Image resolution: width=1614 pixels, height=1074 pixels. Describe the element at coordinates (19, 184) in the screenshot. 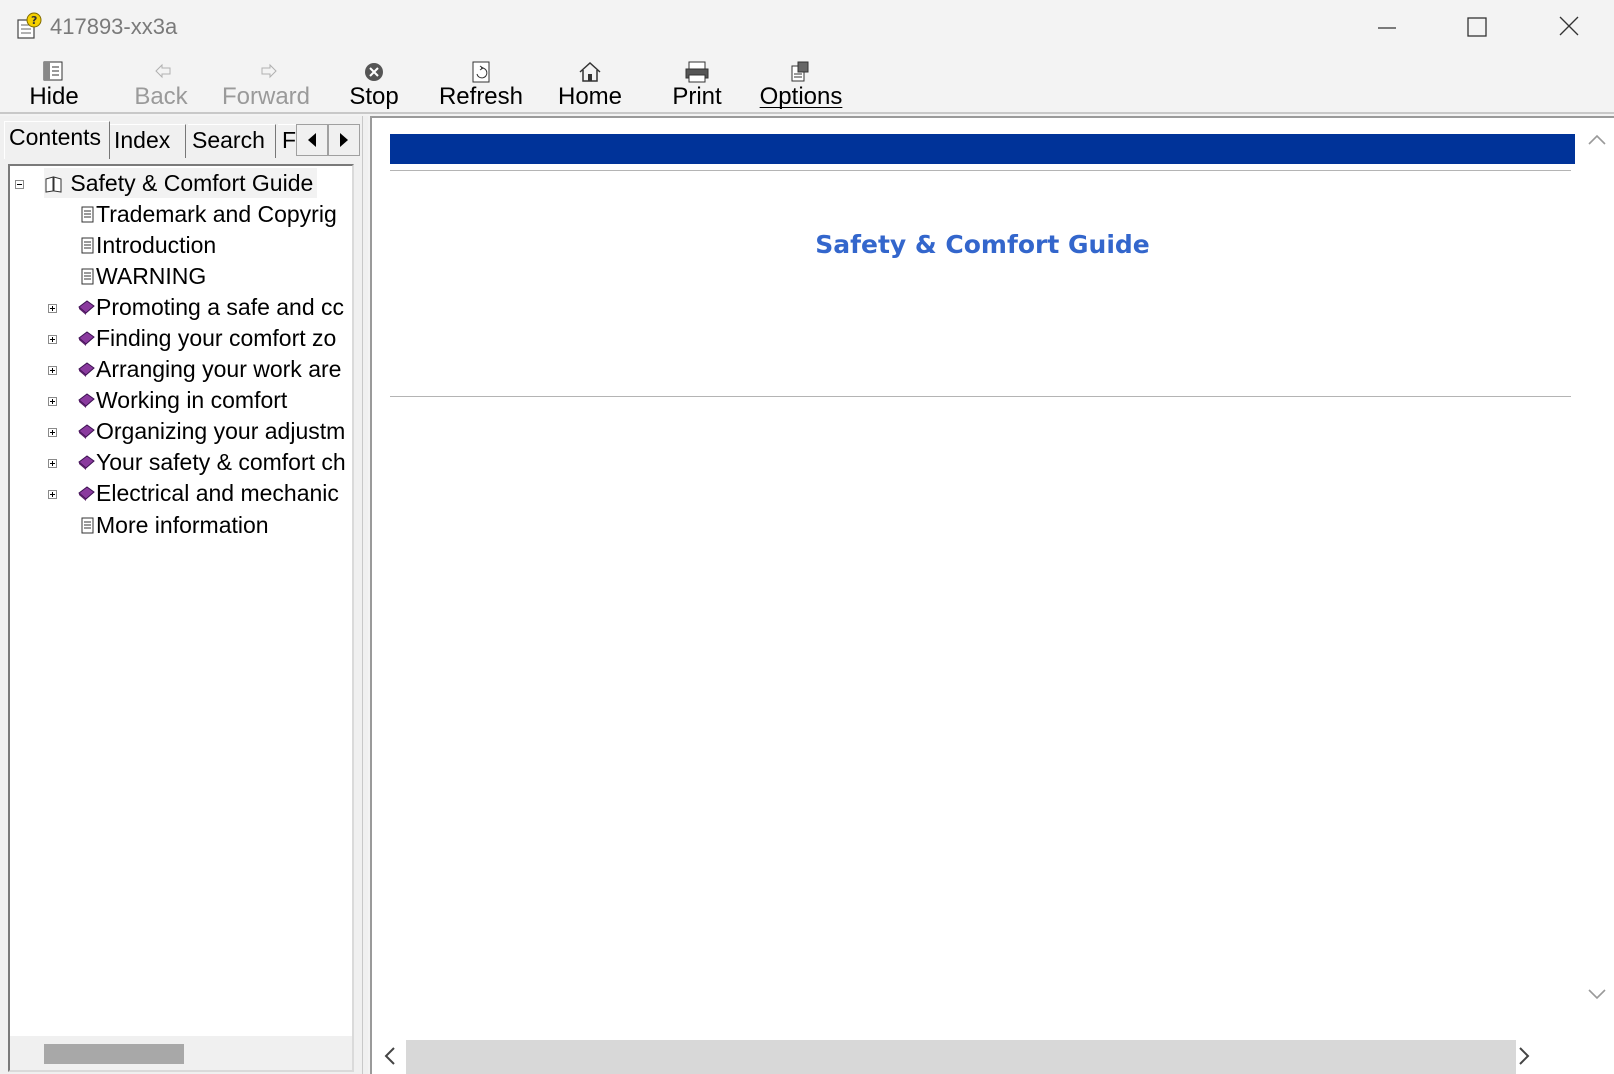

I see `collapse-icon` at that location.